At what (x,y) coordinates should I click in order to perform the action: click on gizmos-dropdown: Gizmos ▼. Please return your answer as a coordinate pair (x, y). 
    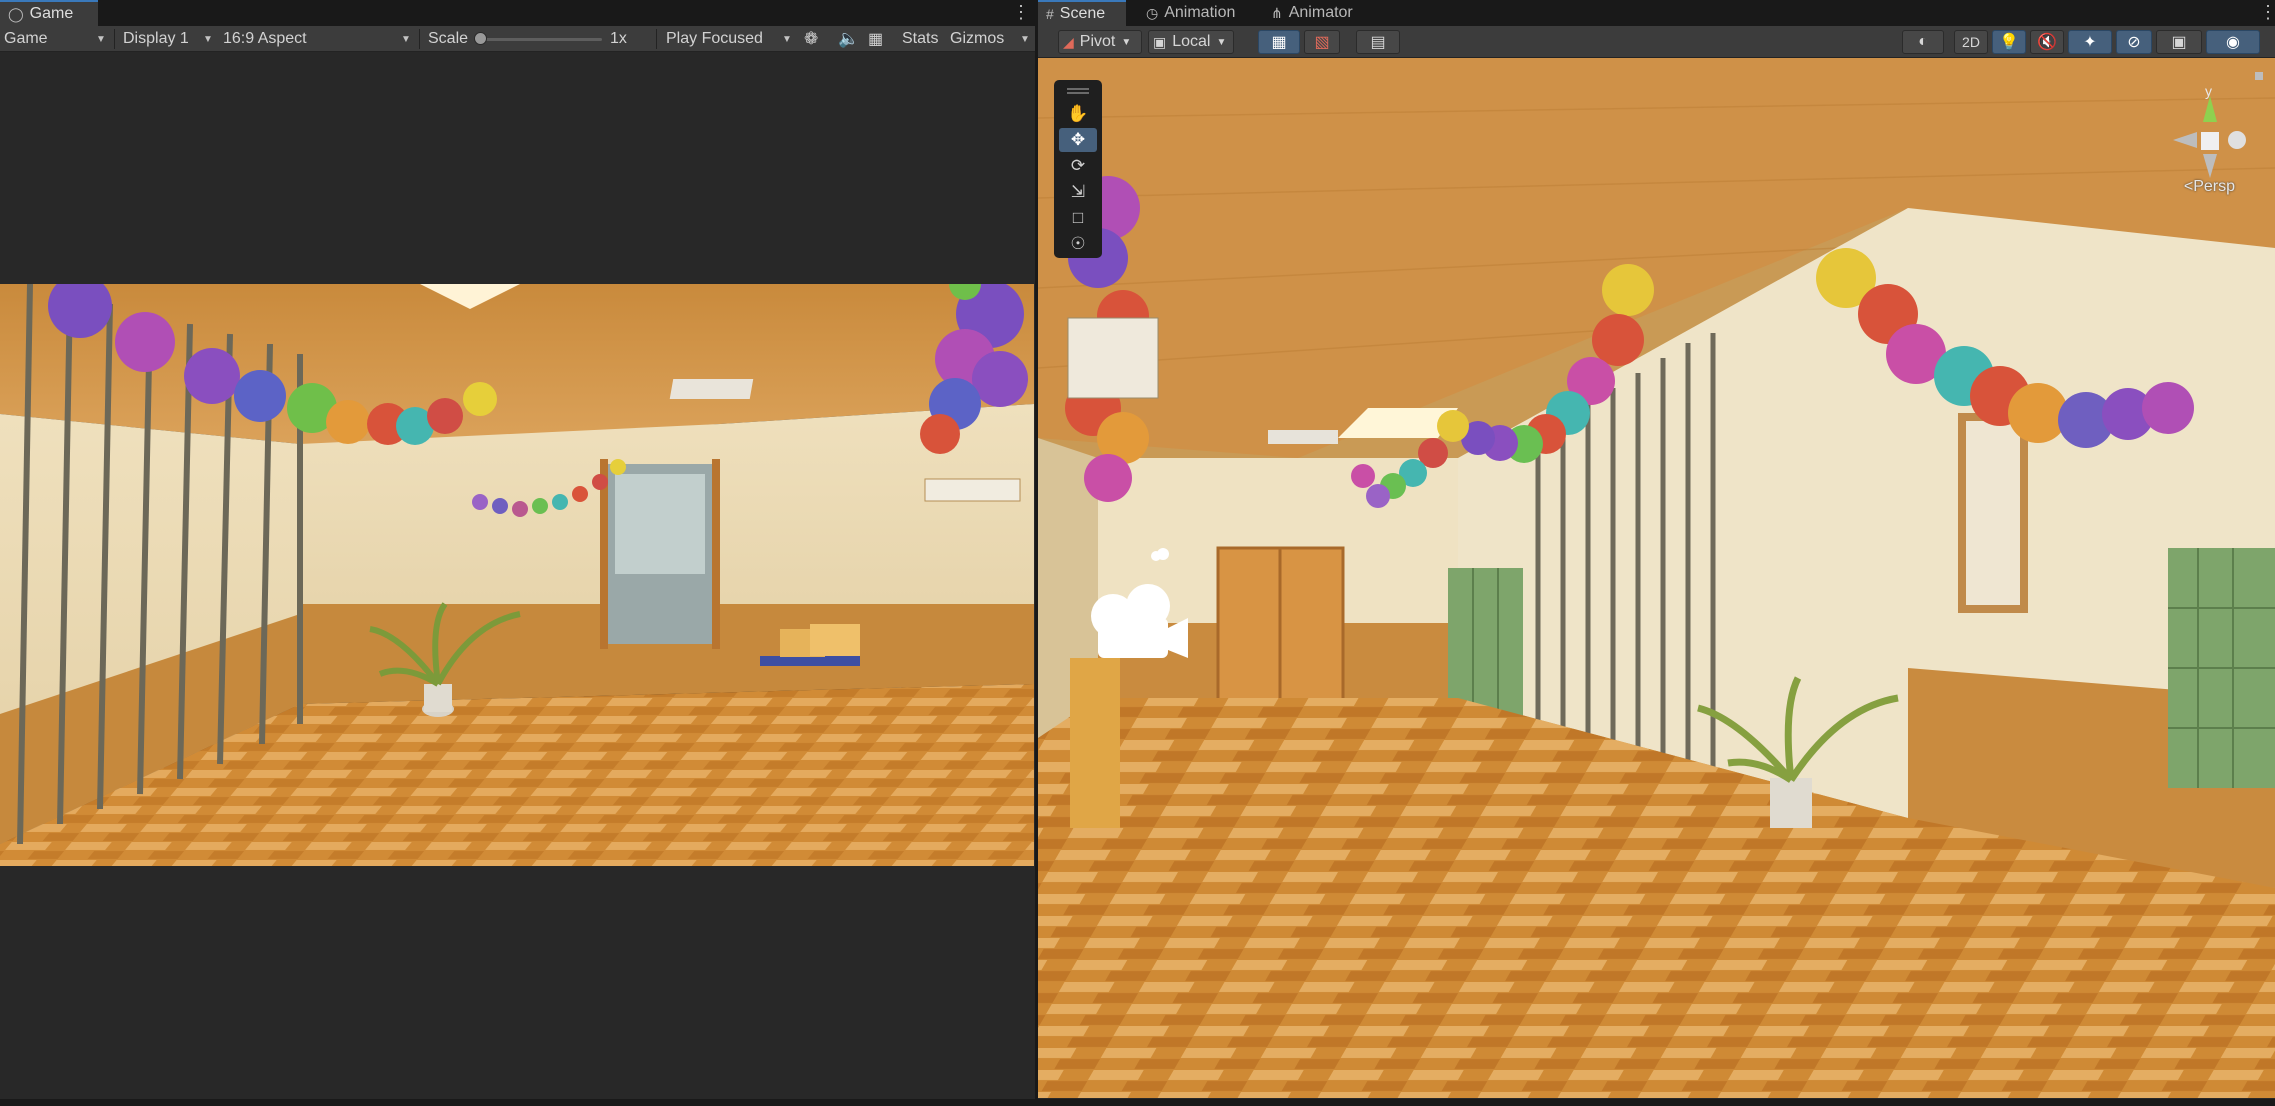
    Looking at the image, I should click on (991, 39).